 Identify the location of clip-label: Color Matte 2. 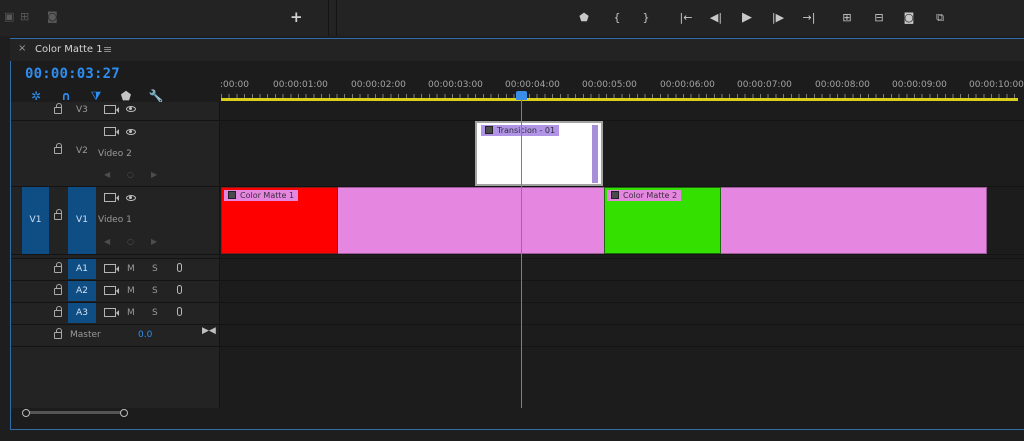
(644, 195).